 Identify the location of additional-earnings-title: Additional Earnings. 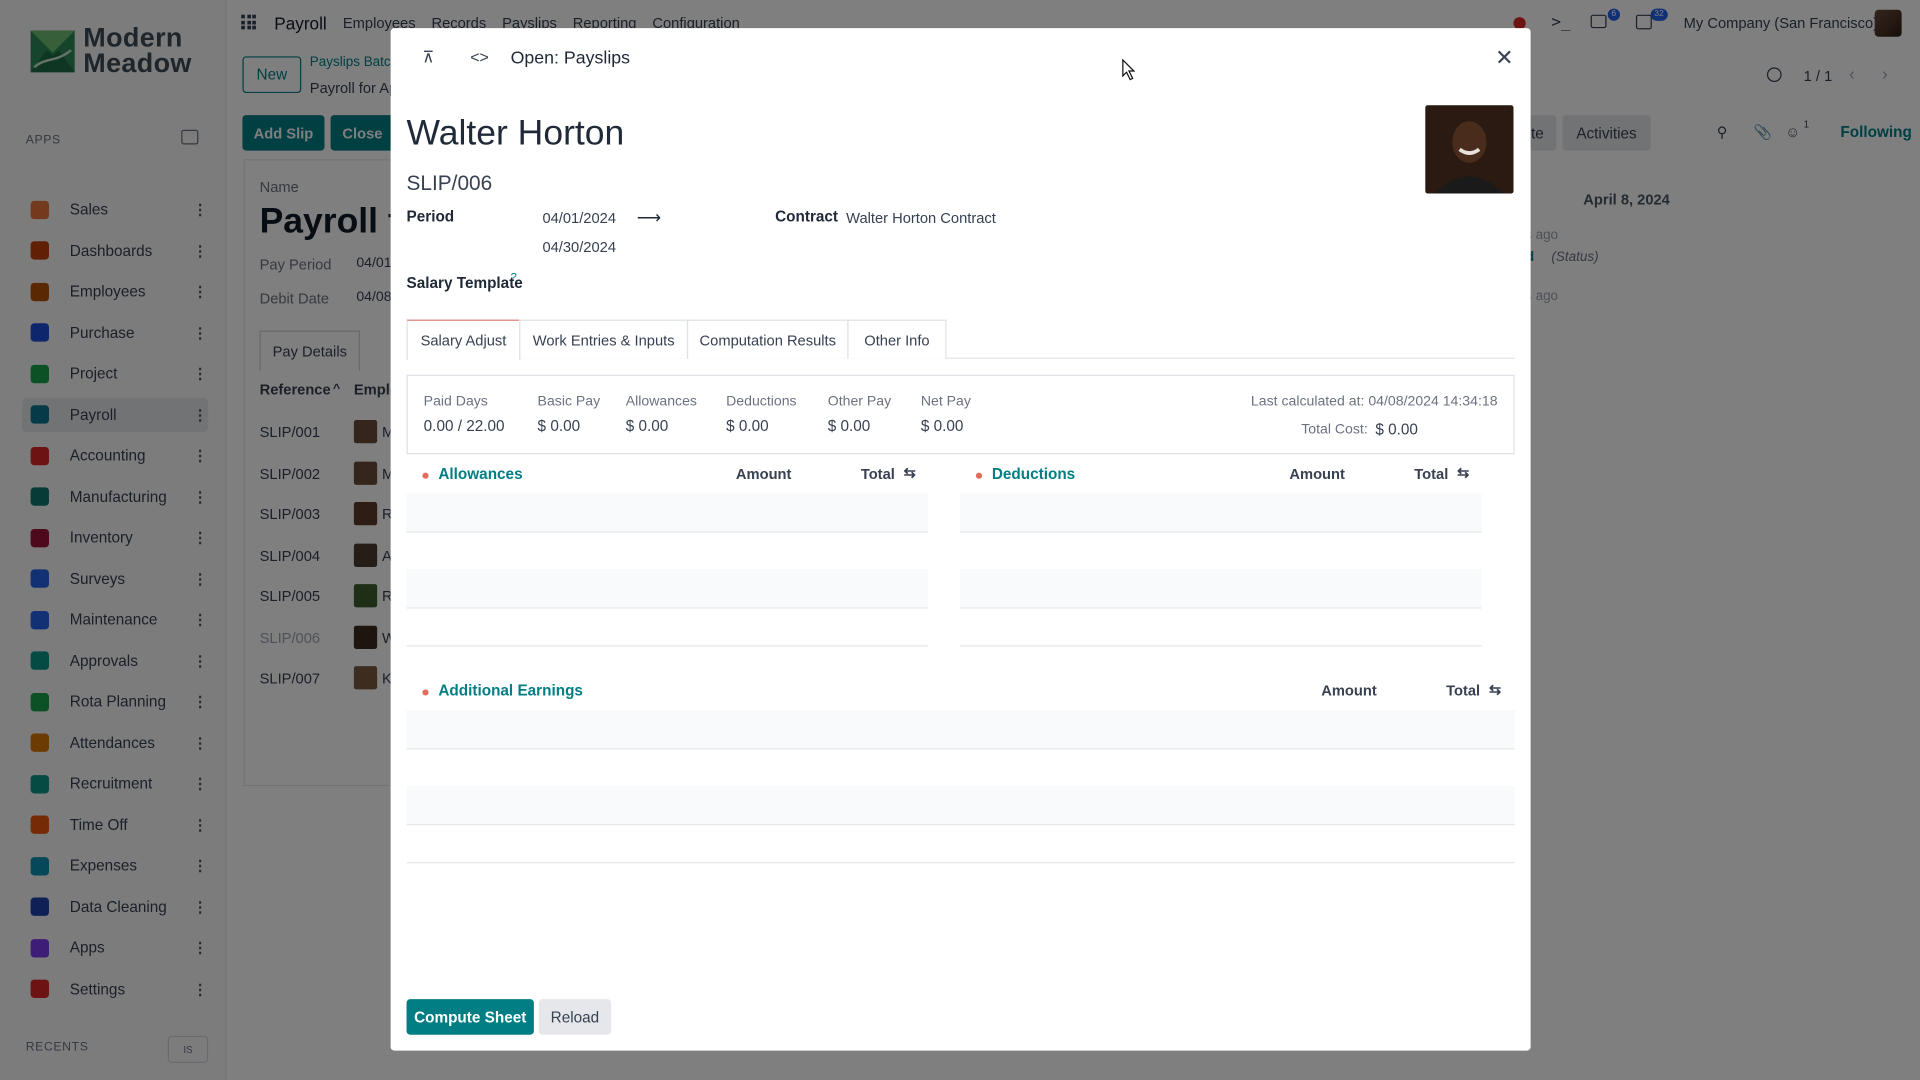
(510, 690).